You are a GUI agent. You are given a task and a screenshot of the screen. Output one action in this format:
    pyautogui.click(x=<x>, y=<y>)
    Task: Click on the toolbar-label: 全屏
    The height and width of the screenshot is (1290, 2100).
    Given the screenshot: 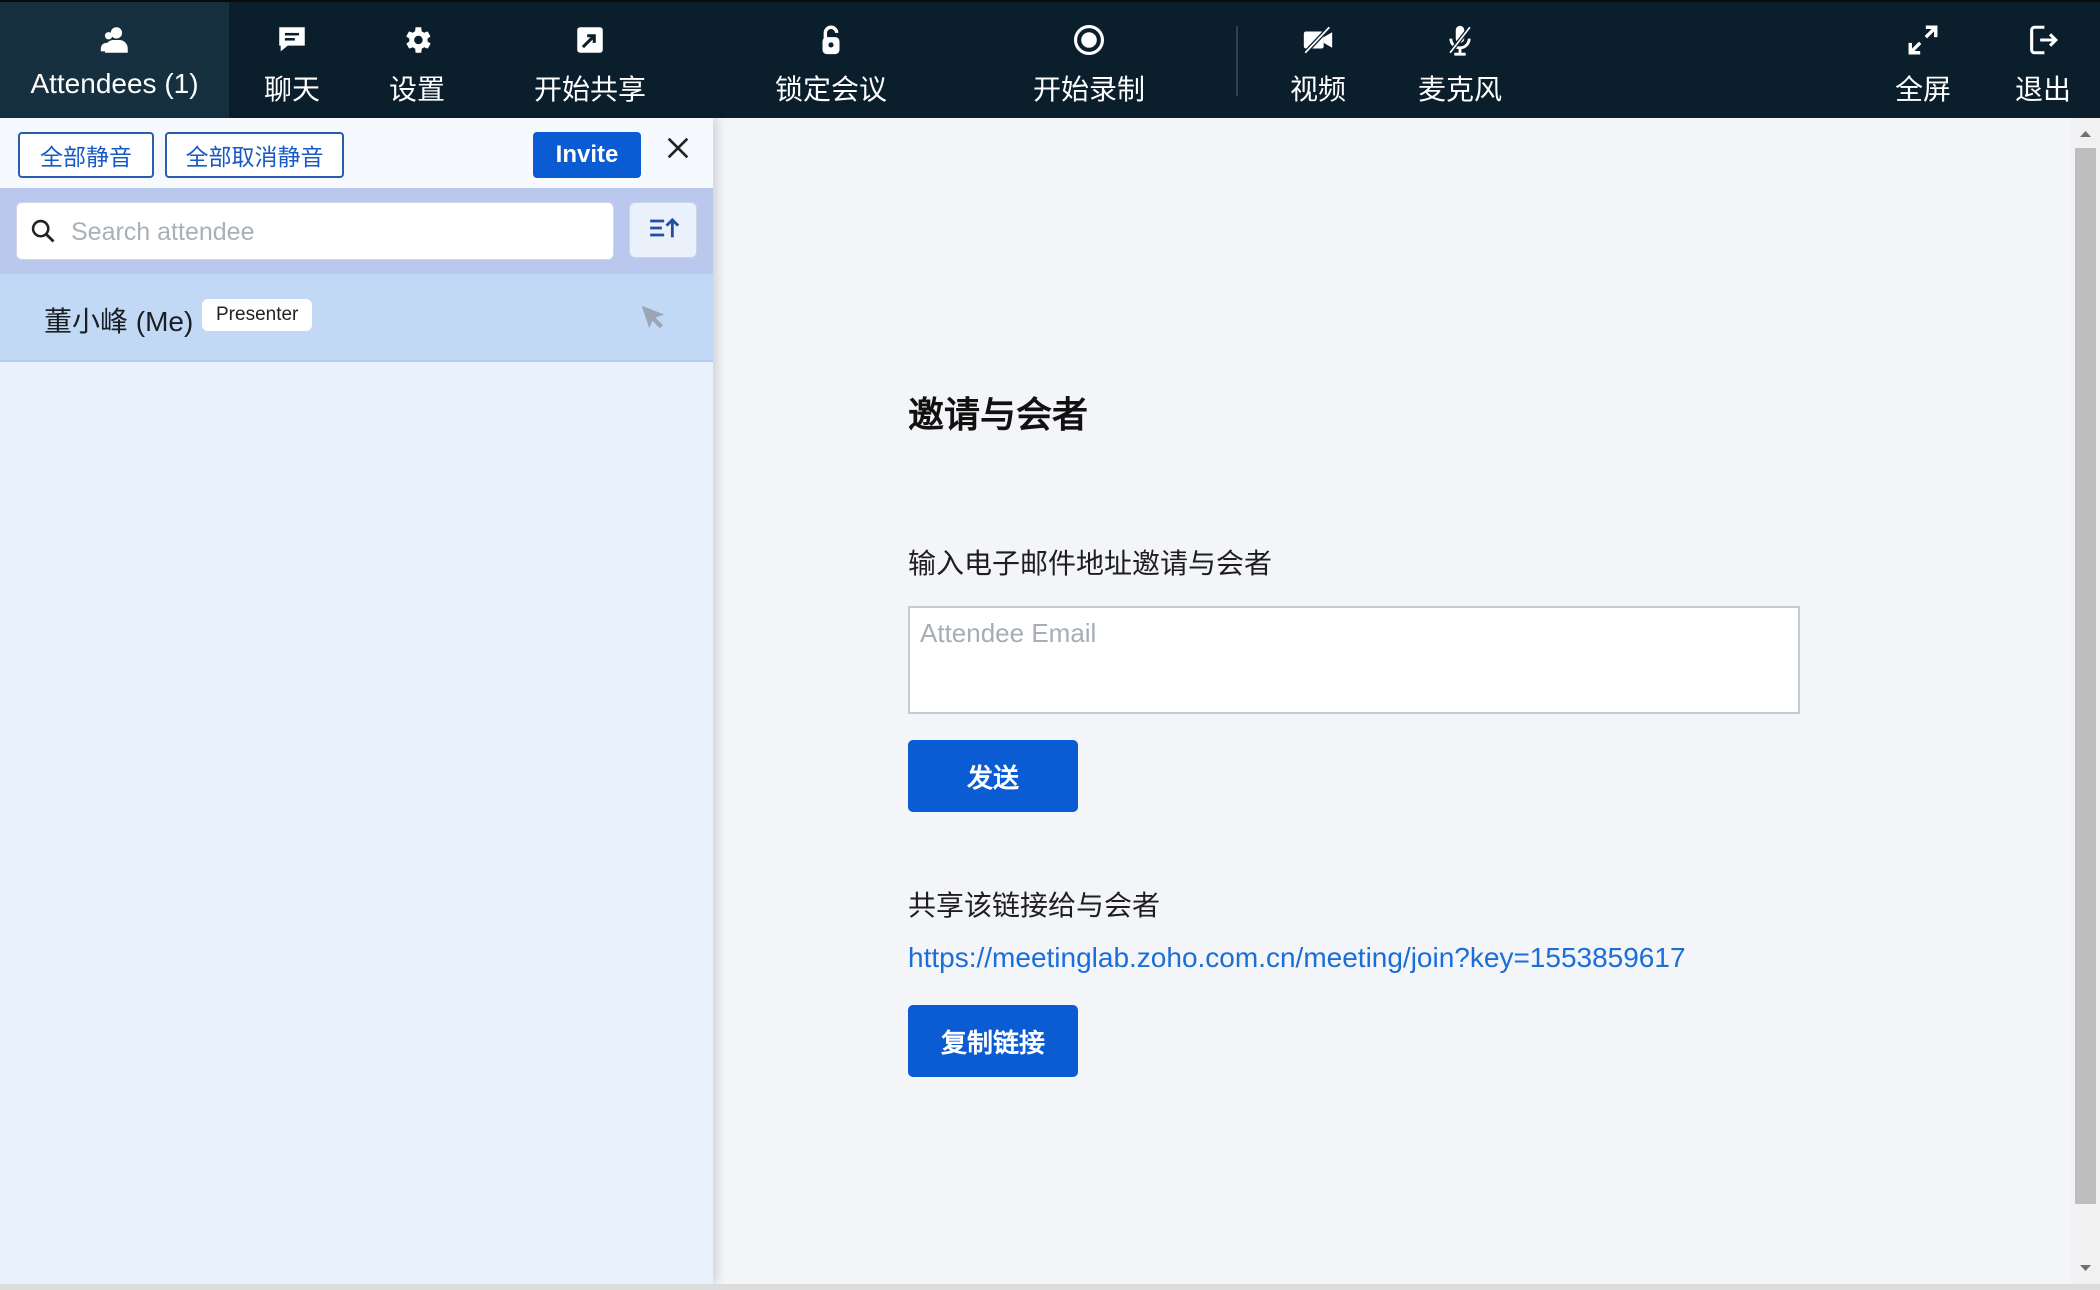 What is the action you would take?
    pyautogui.click(x=1922, y=89)
    